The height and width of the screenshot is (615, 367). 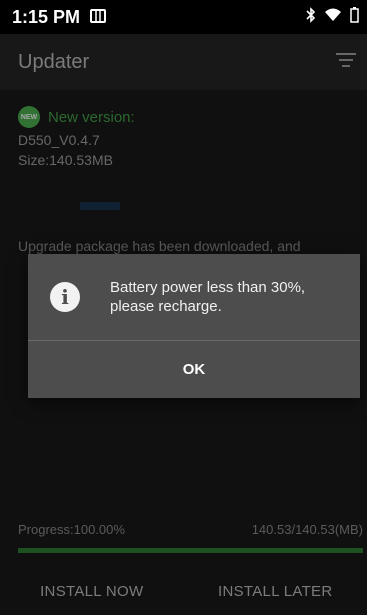 What do you see at coordinates (65, 297) in the screenshot?
I see `info-icon: i` at bounding box center [65, 297].